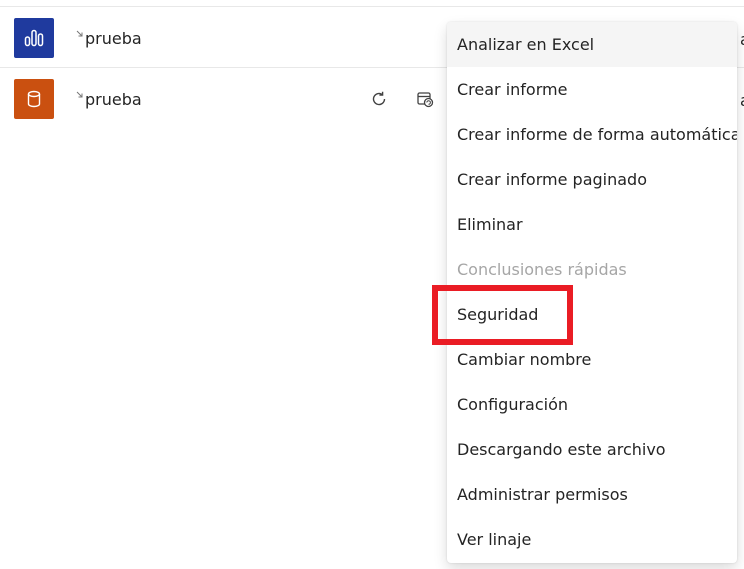 Image resolution: width=744 pixels, height=569 pixels. I want to click on menu-item-create-paginated-report: Crear informe paginado, so click(592, 179).